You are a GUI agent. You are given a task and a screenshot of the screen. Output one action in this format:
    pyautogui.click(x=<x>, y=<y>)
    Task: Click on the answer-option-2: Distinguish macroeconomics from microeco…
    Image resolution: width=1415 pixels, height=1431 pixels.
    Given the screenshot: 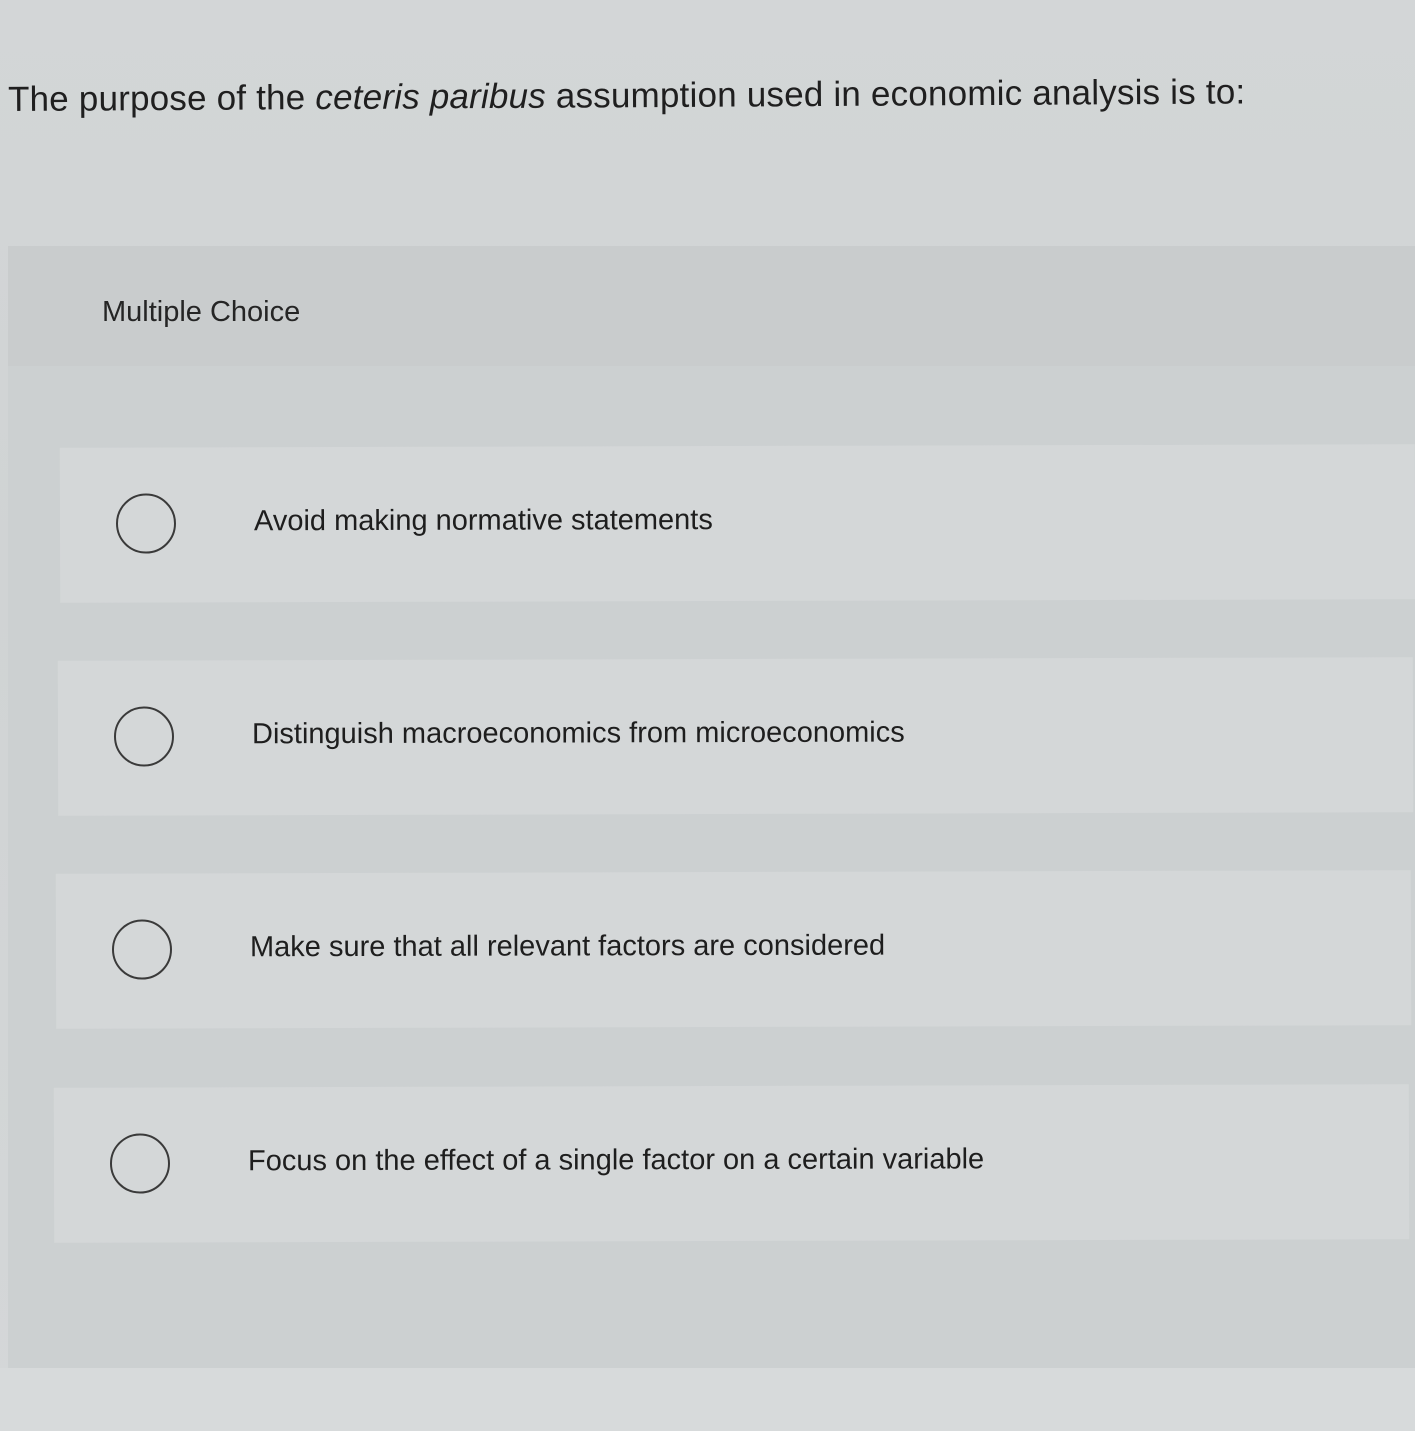 What is the action you would take?
    pyautogui.click(x=735, y=736)
    